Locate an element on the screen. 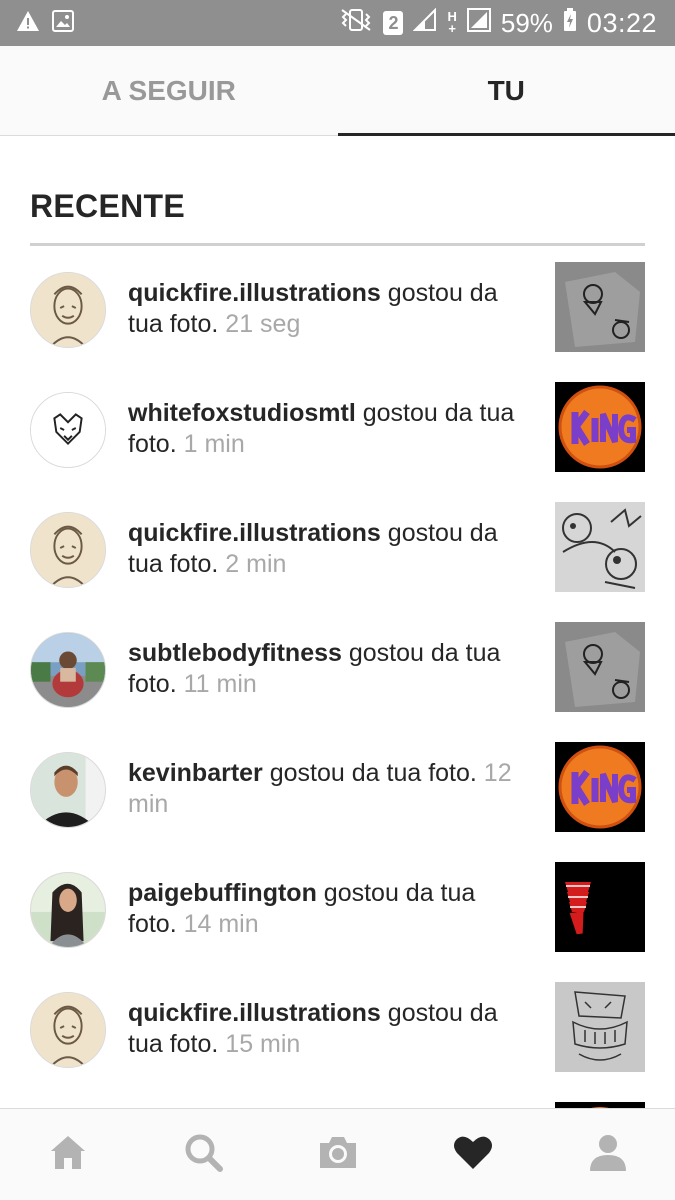  battery-charging-icon is located at coordinates (570, 23).